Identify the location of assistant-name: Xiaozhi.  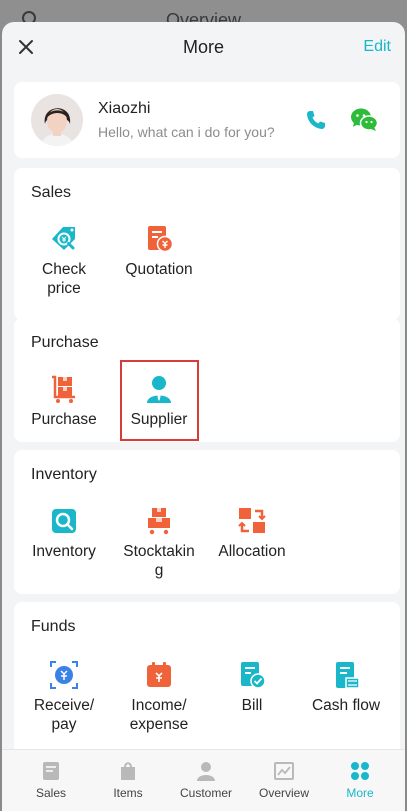
(124, 108).